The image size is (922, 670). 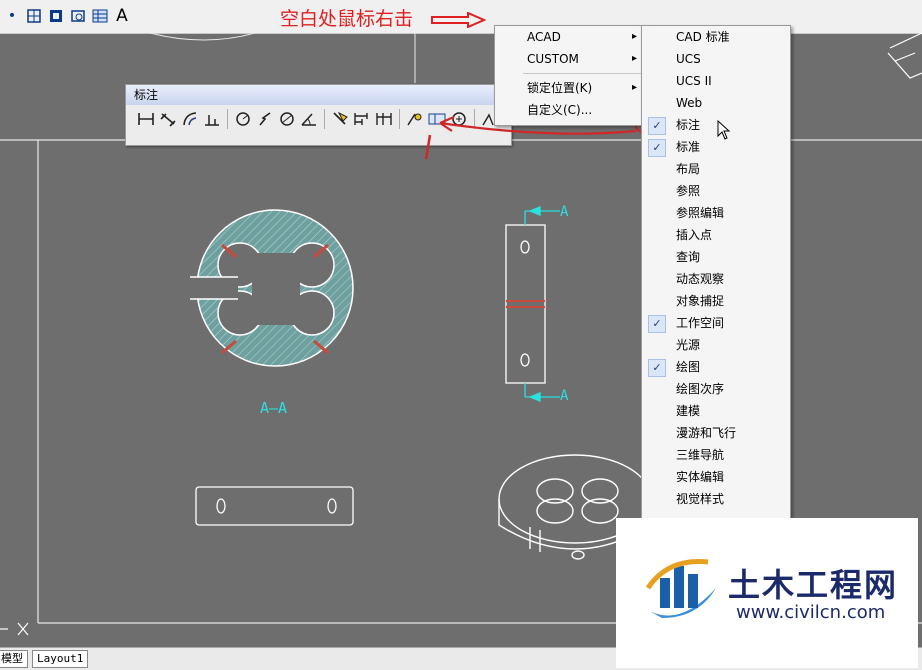 I want to click on menu-item-label: CAD 标准, so click(x=703, y=37).